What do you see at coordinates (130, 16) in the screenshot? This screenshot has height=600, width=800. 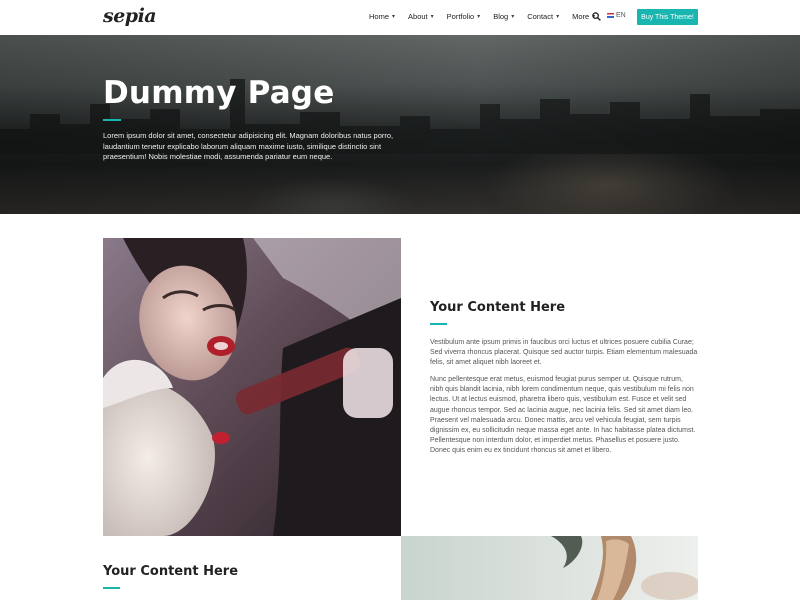 I see `site-logo: sepia` at bounding box center [130, 16].